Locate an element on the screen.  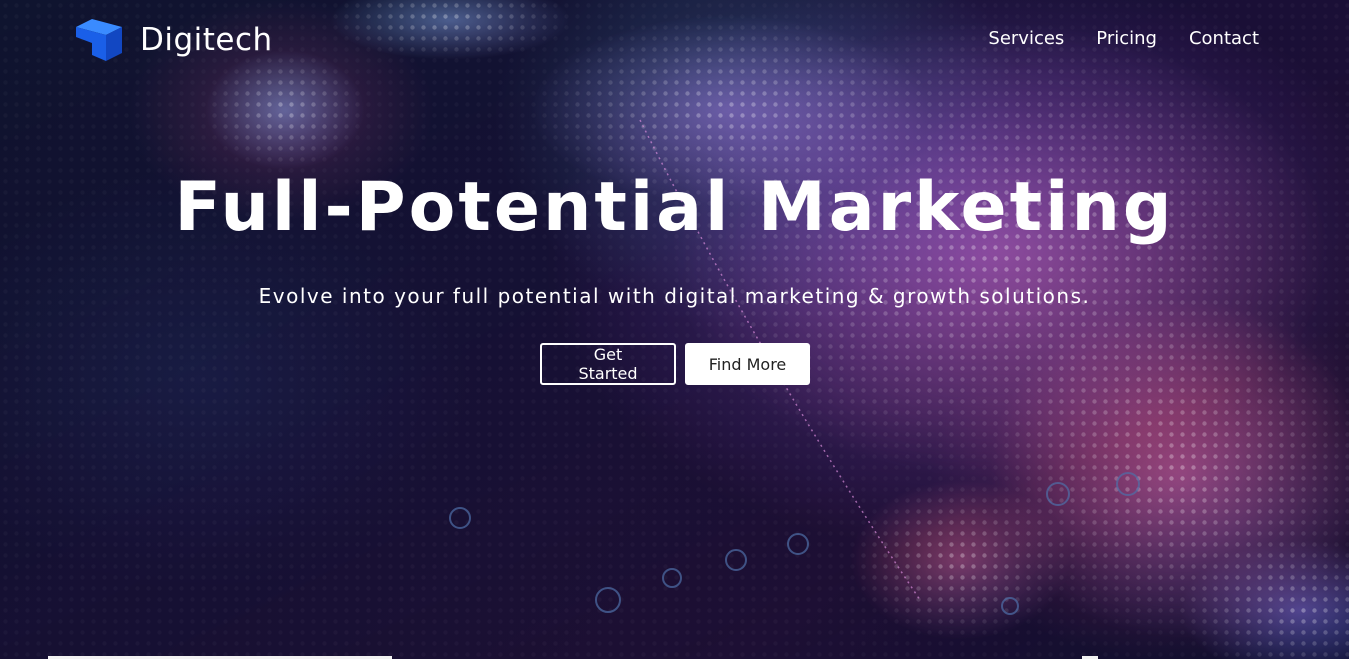
cube-logo-icon is located at coordinates (99, 40).